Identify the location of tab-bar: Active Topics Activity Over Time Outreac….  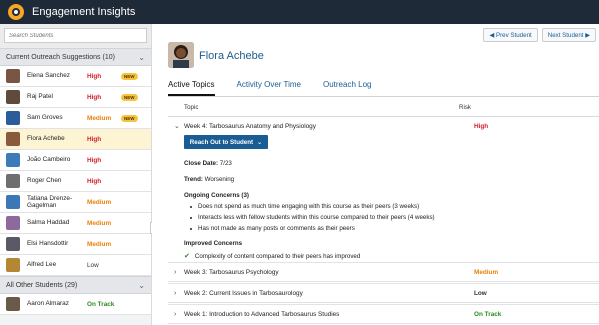
(269, 88).